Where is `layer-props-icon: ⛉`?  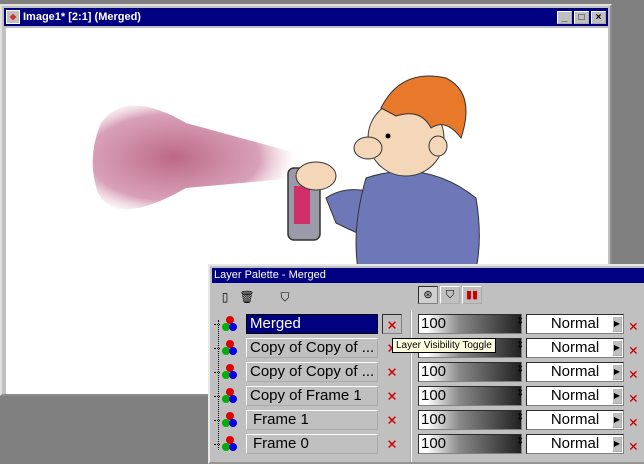
layer-props-icon: ⛉ is located at coordinates (285, 297).